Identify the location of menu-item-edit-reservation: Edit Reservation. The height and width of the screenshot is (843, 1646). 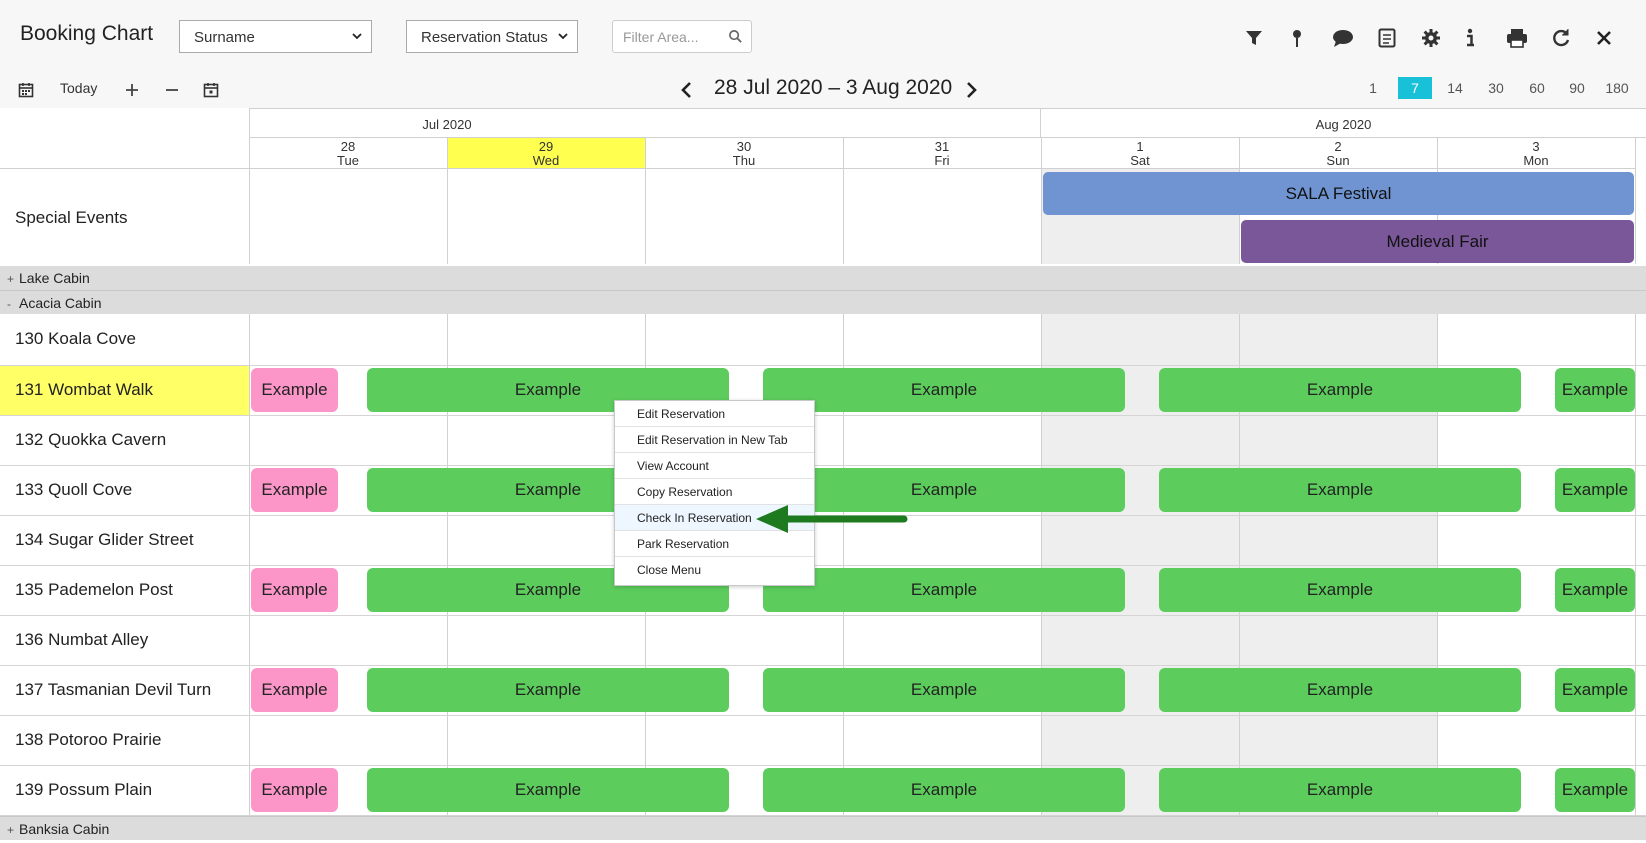
(714, 414).